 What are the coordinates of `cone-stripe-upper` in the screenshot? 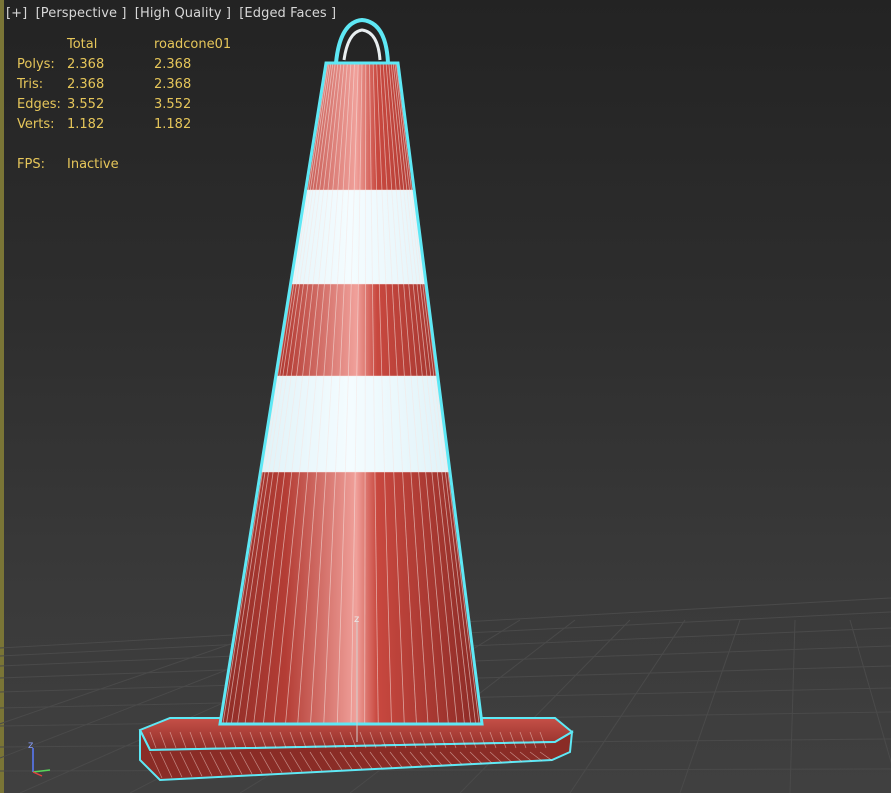 It's located at (351, 237).